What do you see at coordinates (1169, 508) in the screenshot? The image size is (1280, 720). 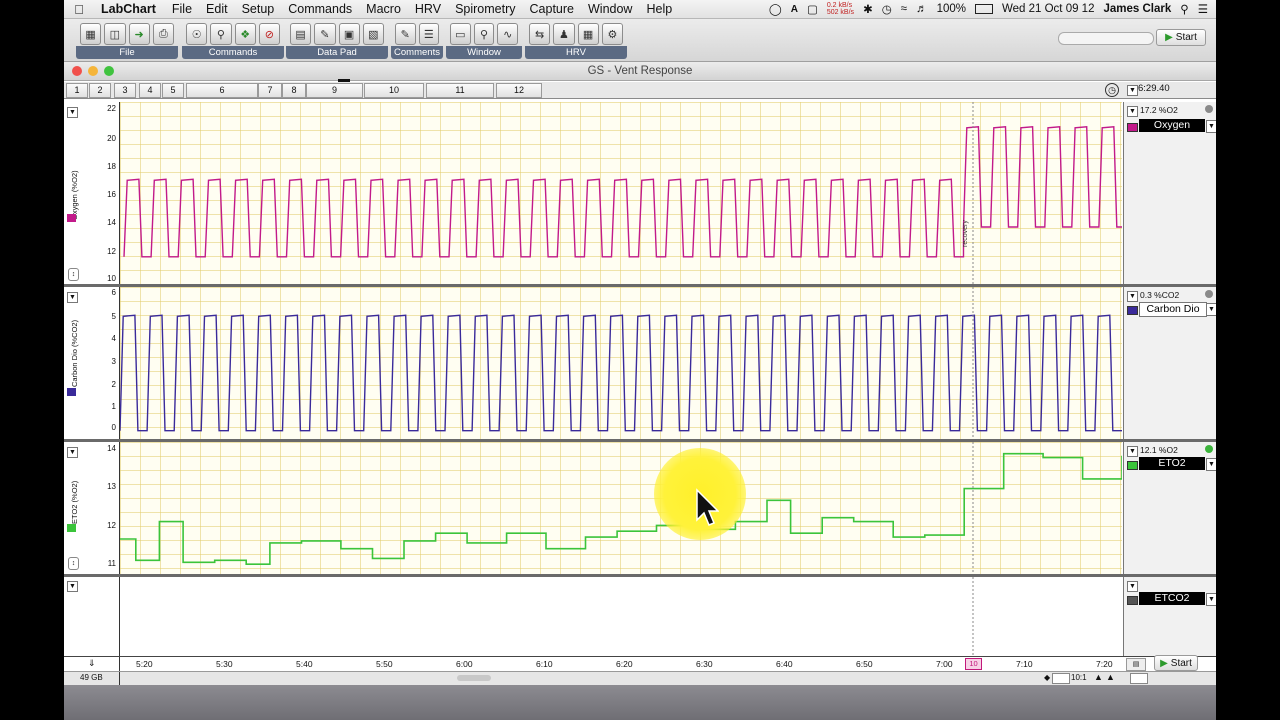 I see `eto2-channel-panel: ▼ 12.1 %O2 ETO2 ▼` at bounding box center [1169, 508].